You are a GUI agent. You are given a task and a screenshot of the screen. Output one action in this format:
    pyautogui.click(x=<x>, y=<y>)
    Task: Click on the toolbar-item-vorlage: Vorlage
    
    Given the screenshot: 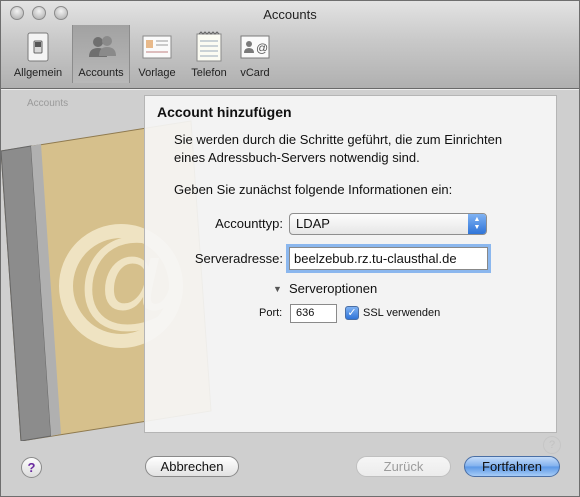 What is the action you would take?
    pyautogui.click(x=157, y=54)
    